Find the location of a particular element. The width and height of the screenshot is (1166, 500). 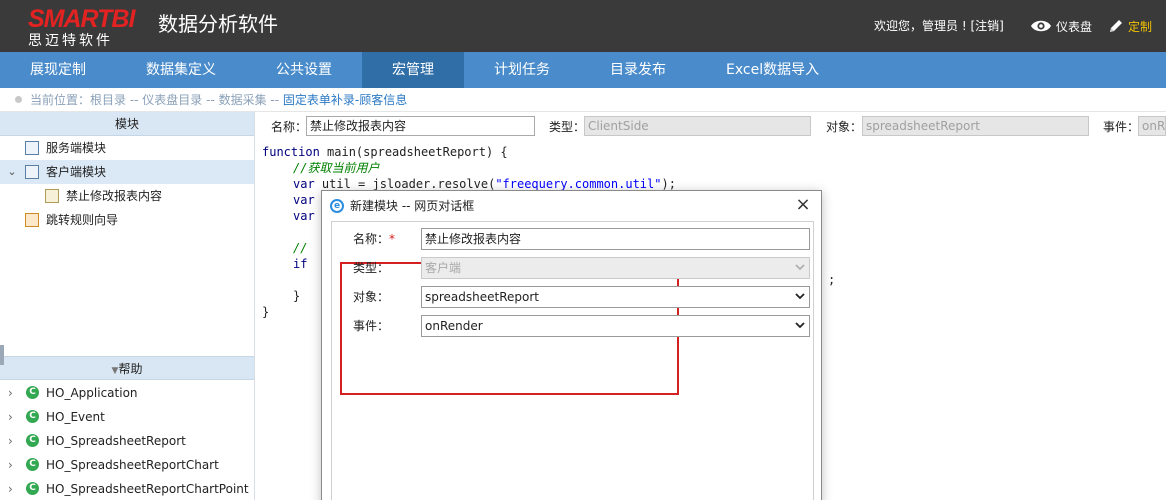

required-marker: * is located at coordinates (392, 239).